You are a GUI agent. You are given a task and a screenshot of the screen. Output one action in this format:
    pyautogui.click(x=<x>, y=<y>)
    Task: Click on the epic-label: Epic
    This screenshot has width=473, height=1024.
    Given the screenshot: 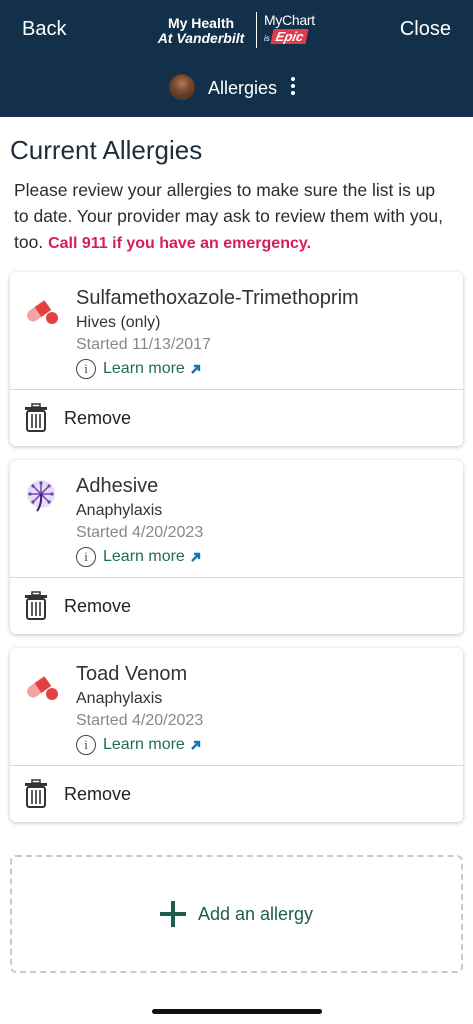 What is the action you would take?
    pyautogui.click(x=289, y=36)
    